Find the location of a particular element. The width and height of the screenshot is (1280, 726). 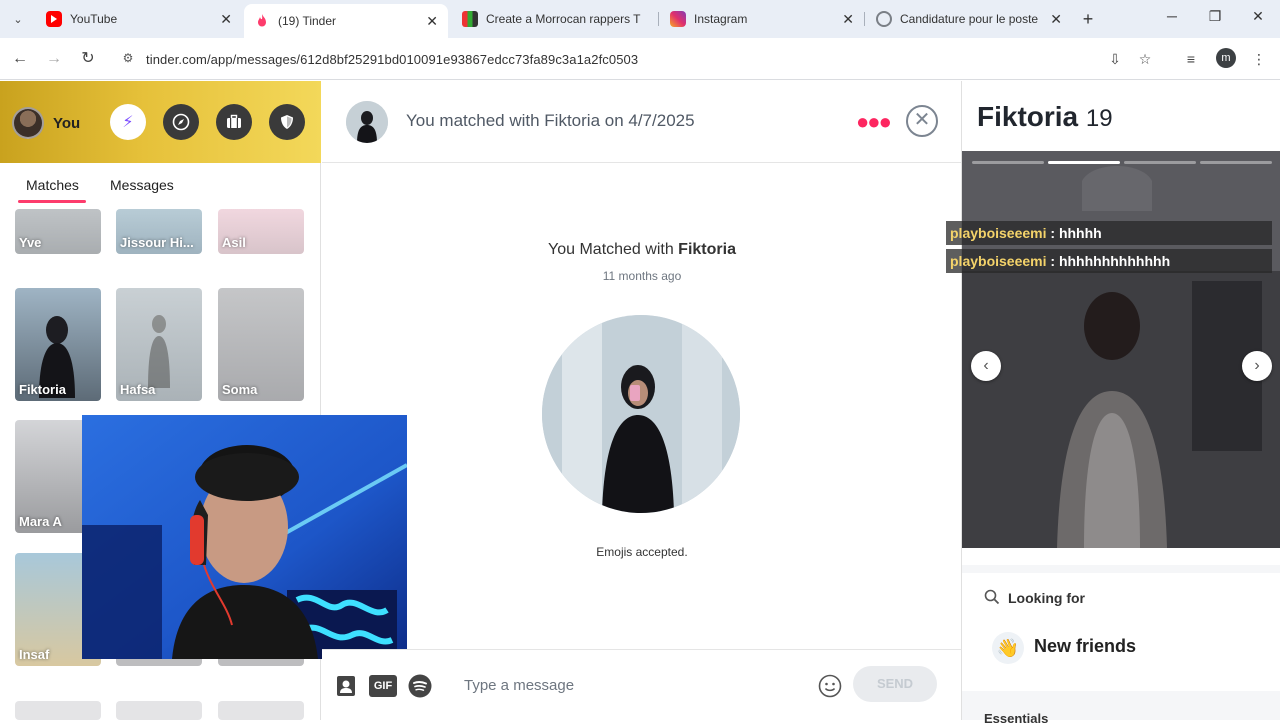

match-name: Hafsa is located at coordinates (138, 389).